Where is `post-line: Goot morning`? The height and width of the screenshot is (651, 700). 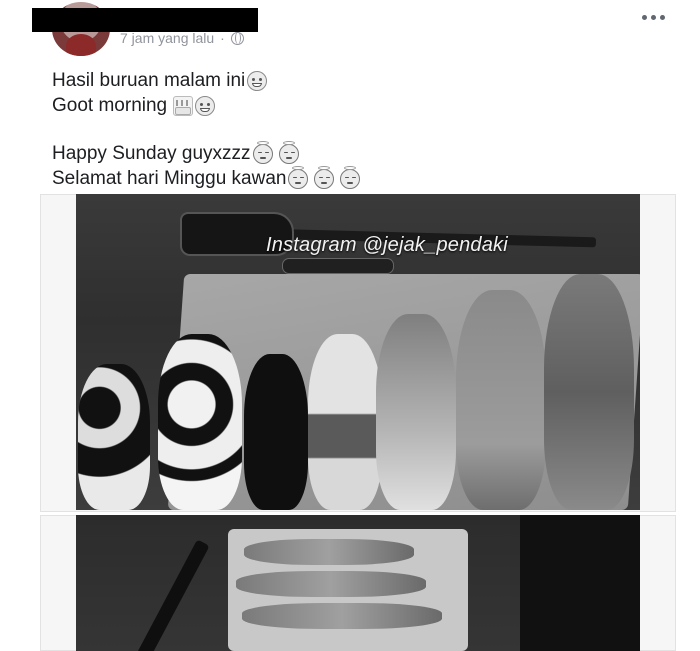 post-line: Goot morning is located at coordinates (206, 105).